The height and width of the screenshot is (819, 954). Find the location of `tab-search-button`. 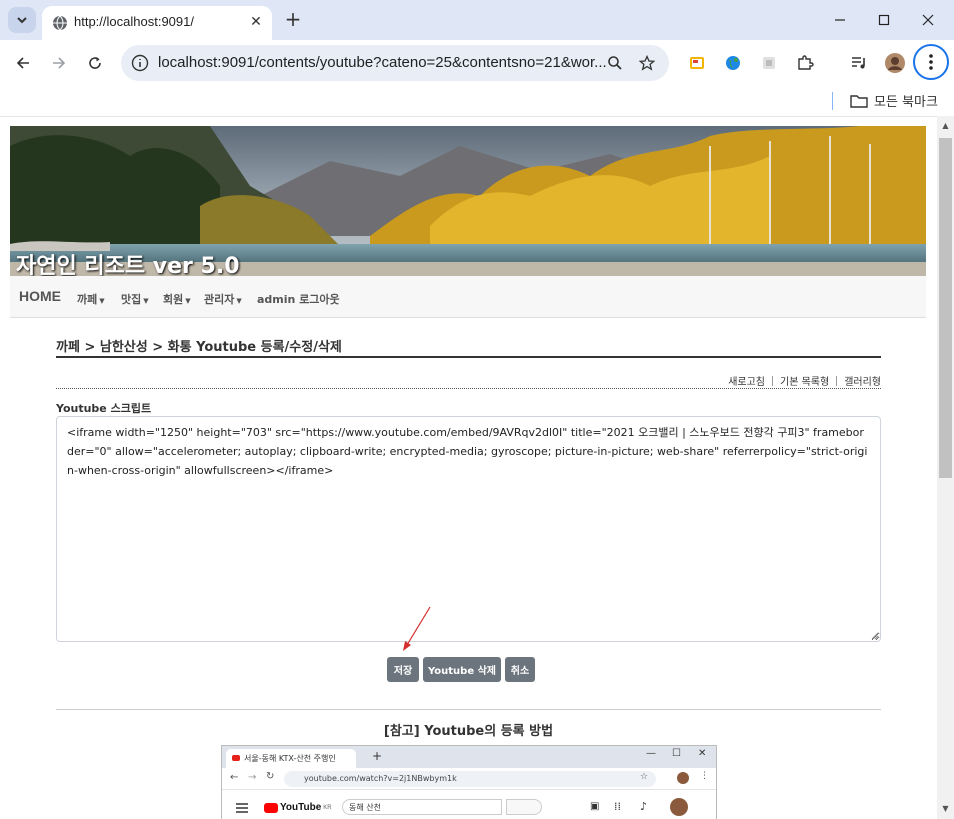

tab-search-button is located at coordinates (22, 20).